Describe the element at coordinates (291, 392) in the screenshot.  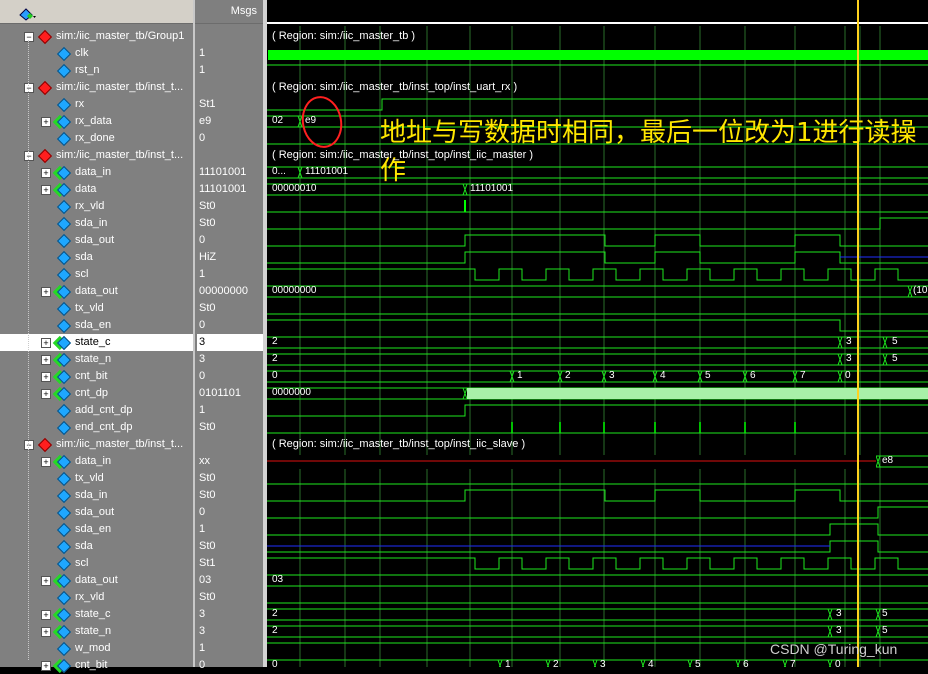
I see `m-cnt-dp-label: 0000000` at that location.